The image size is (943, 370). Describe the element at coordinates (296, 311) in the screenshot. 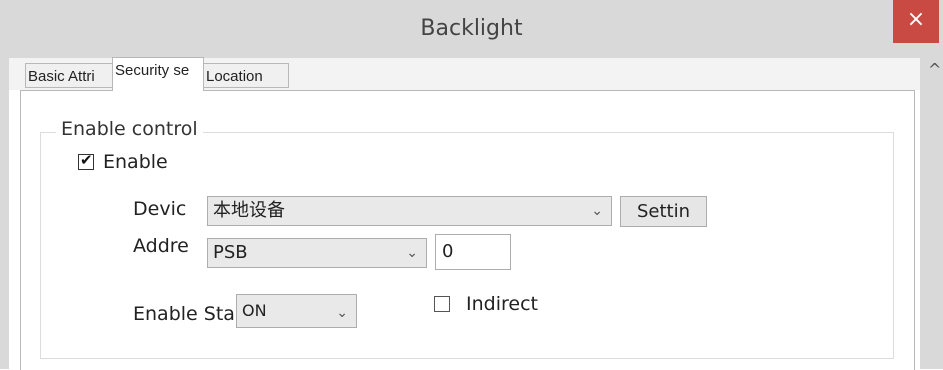

I see `enable-state-select: ON ⌄` at that location.